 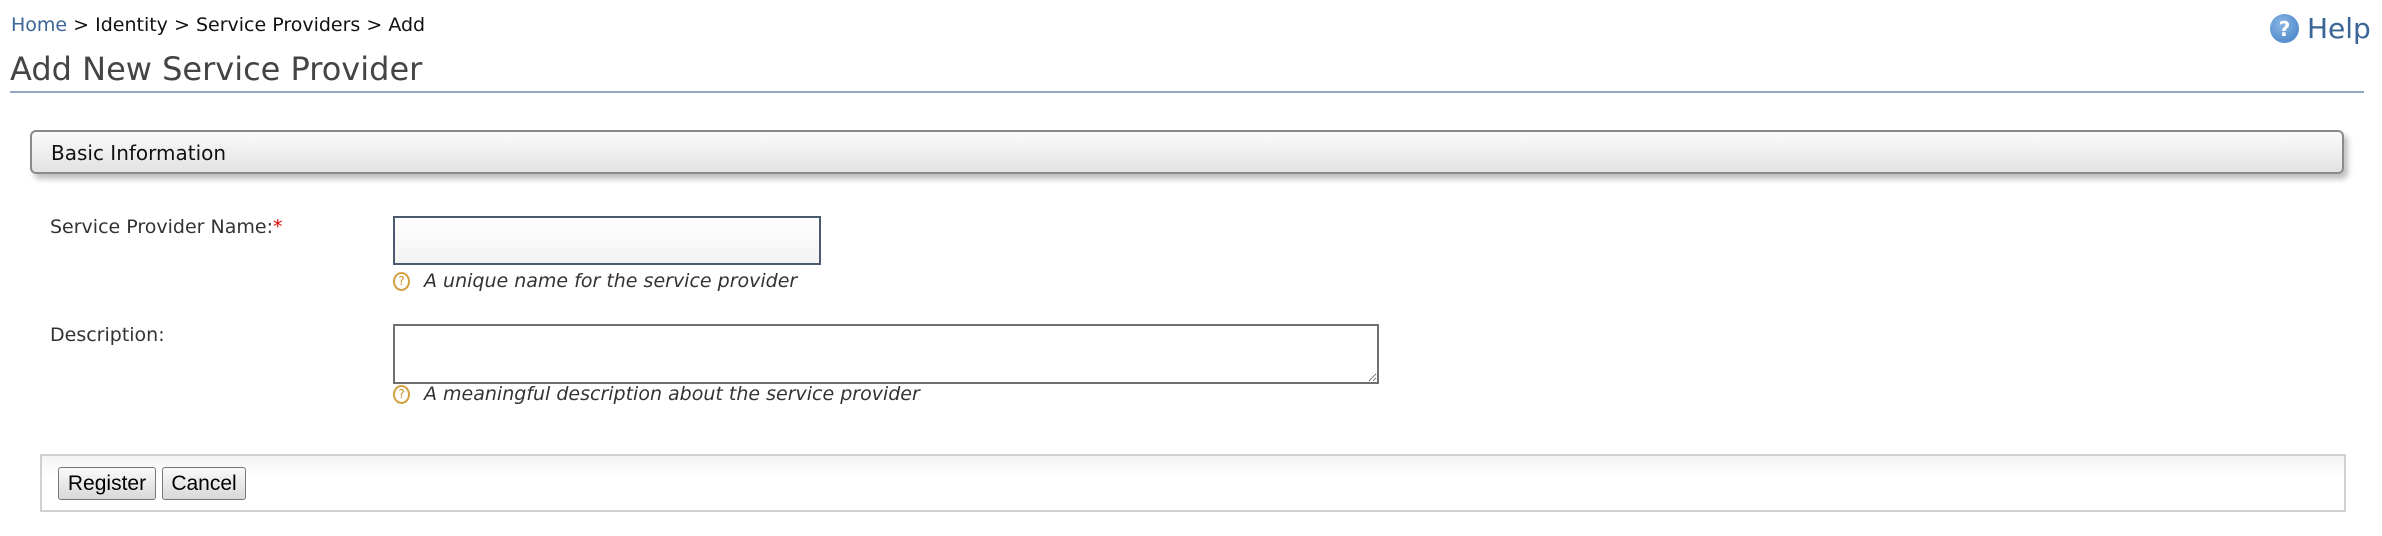 I want to click on help-circle-icon: ?, so click(x=2284, y=28).